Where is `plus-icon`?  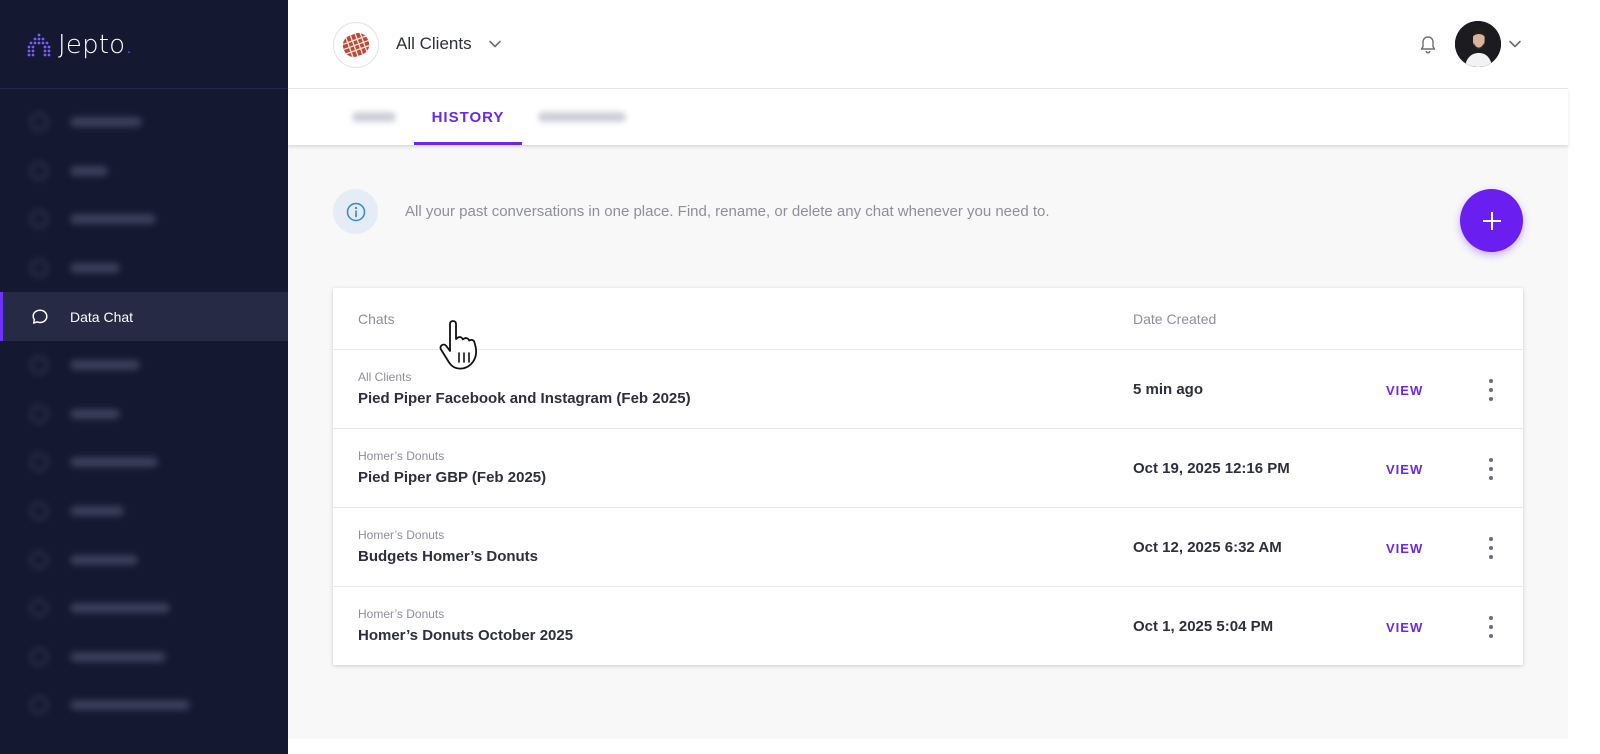 plus-icon is located at coordinates (1491, 220).